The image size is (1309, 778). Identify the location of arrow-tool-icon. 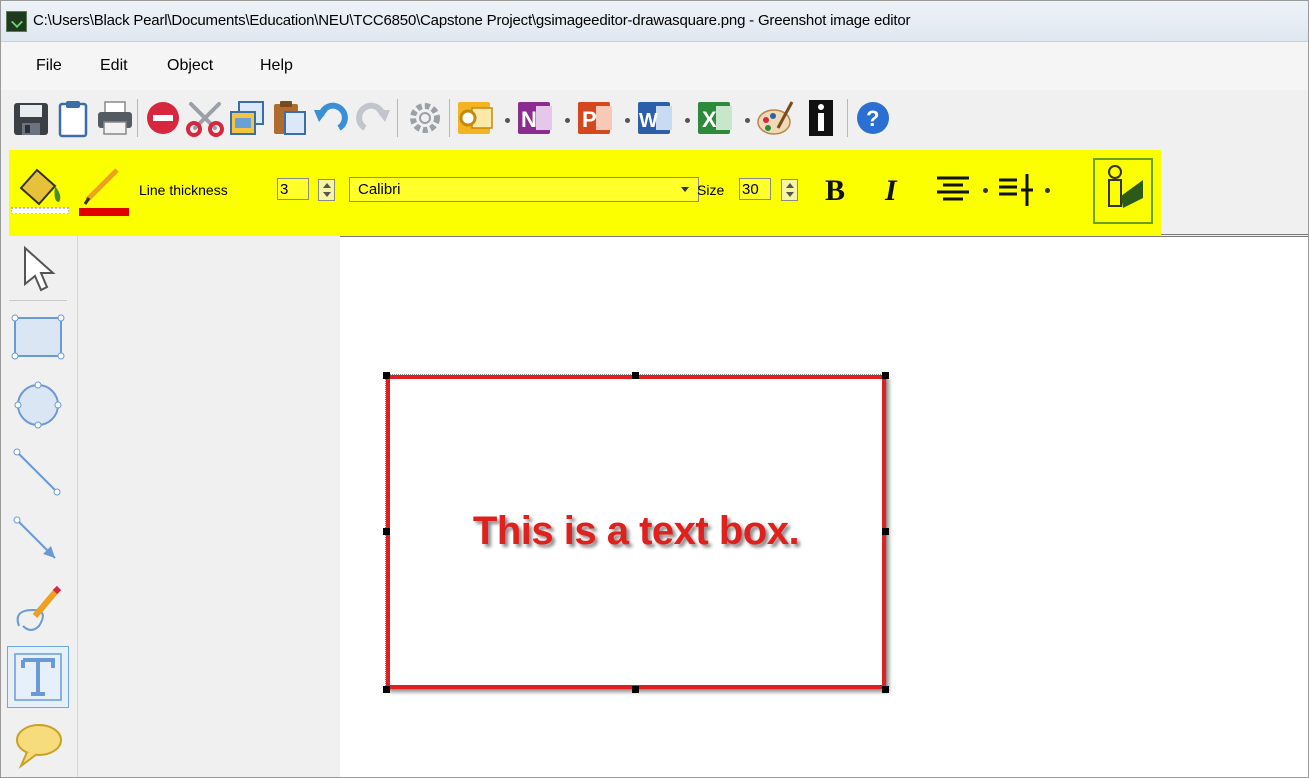
(38, 541).